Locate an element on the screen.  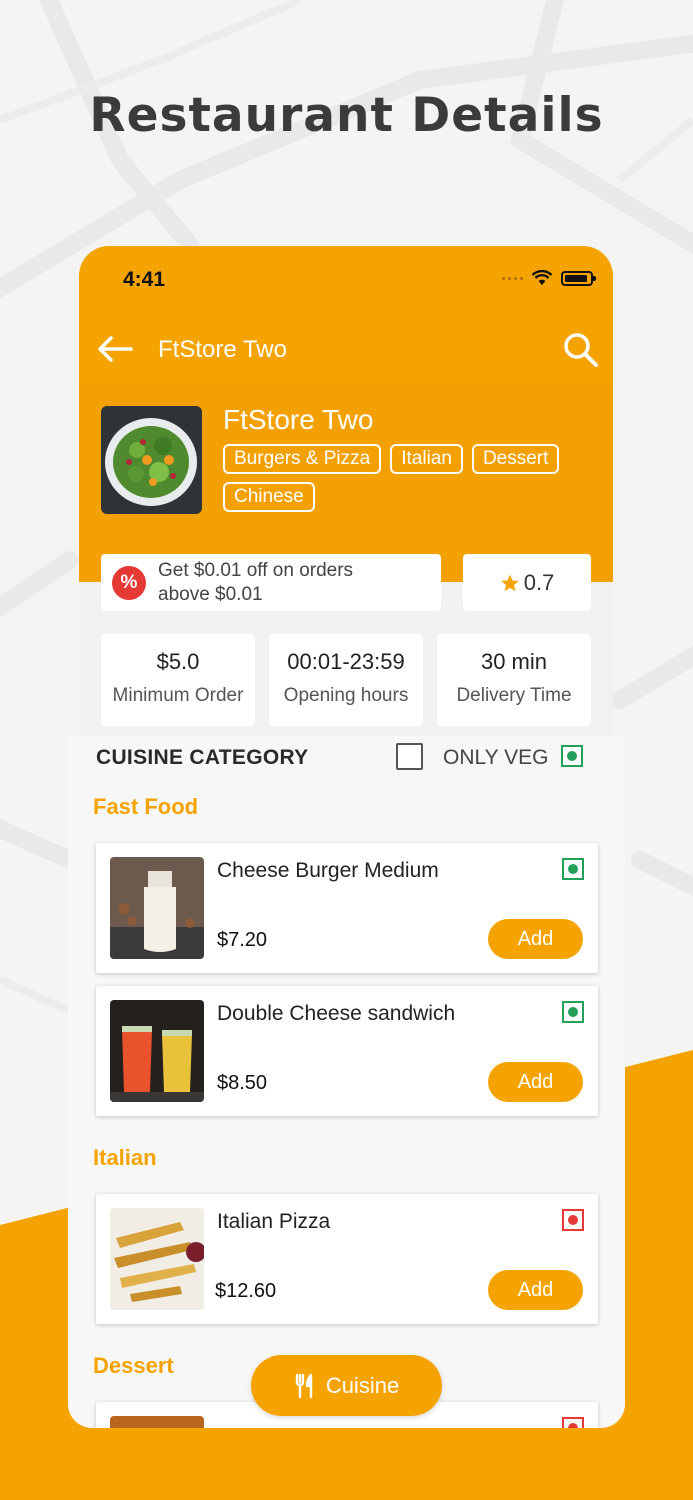
menu-item-card: Cheese Burger Medium $7.20 Add is located at coordinates (347, 908).